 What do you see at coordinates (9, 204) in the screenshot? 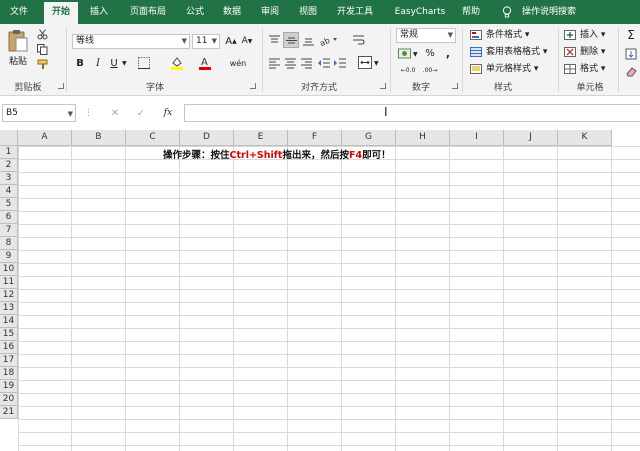
I see `row-header-5: 5` at bounding box center [9, 204].